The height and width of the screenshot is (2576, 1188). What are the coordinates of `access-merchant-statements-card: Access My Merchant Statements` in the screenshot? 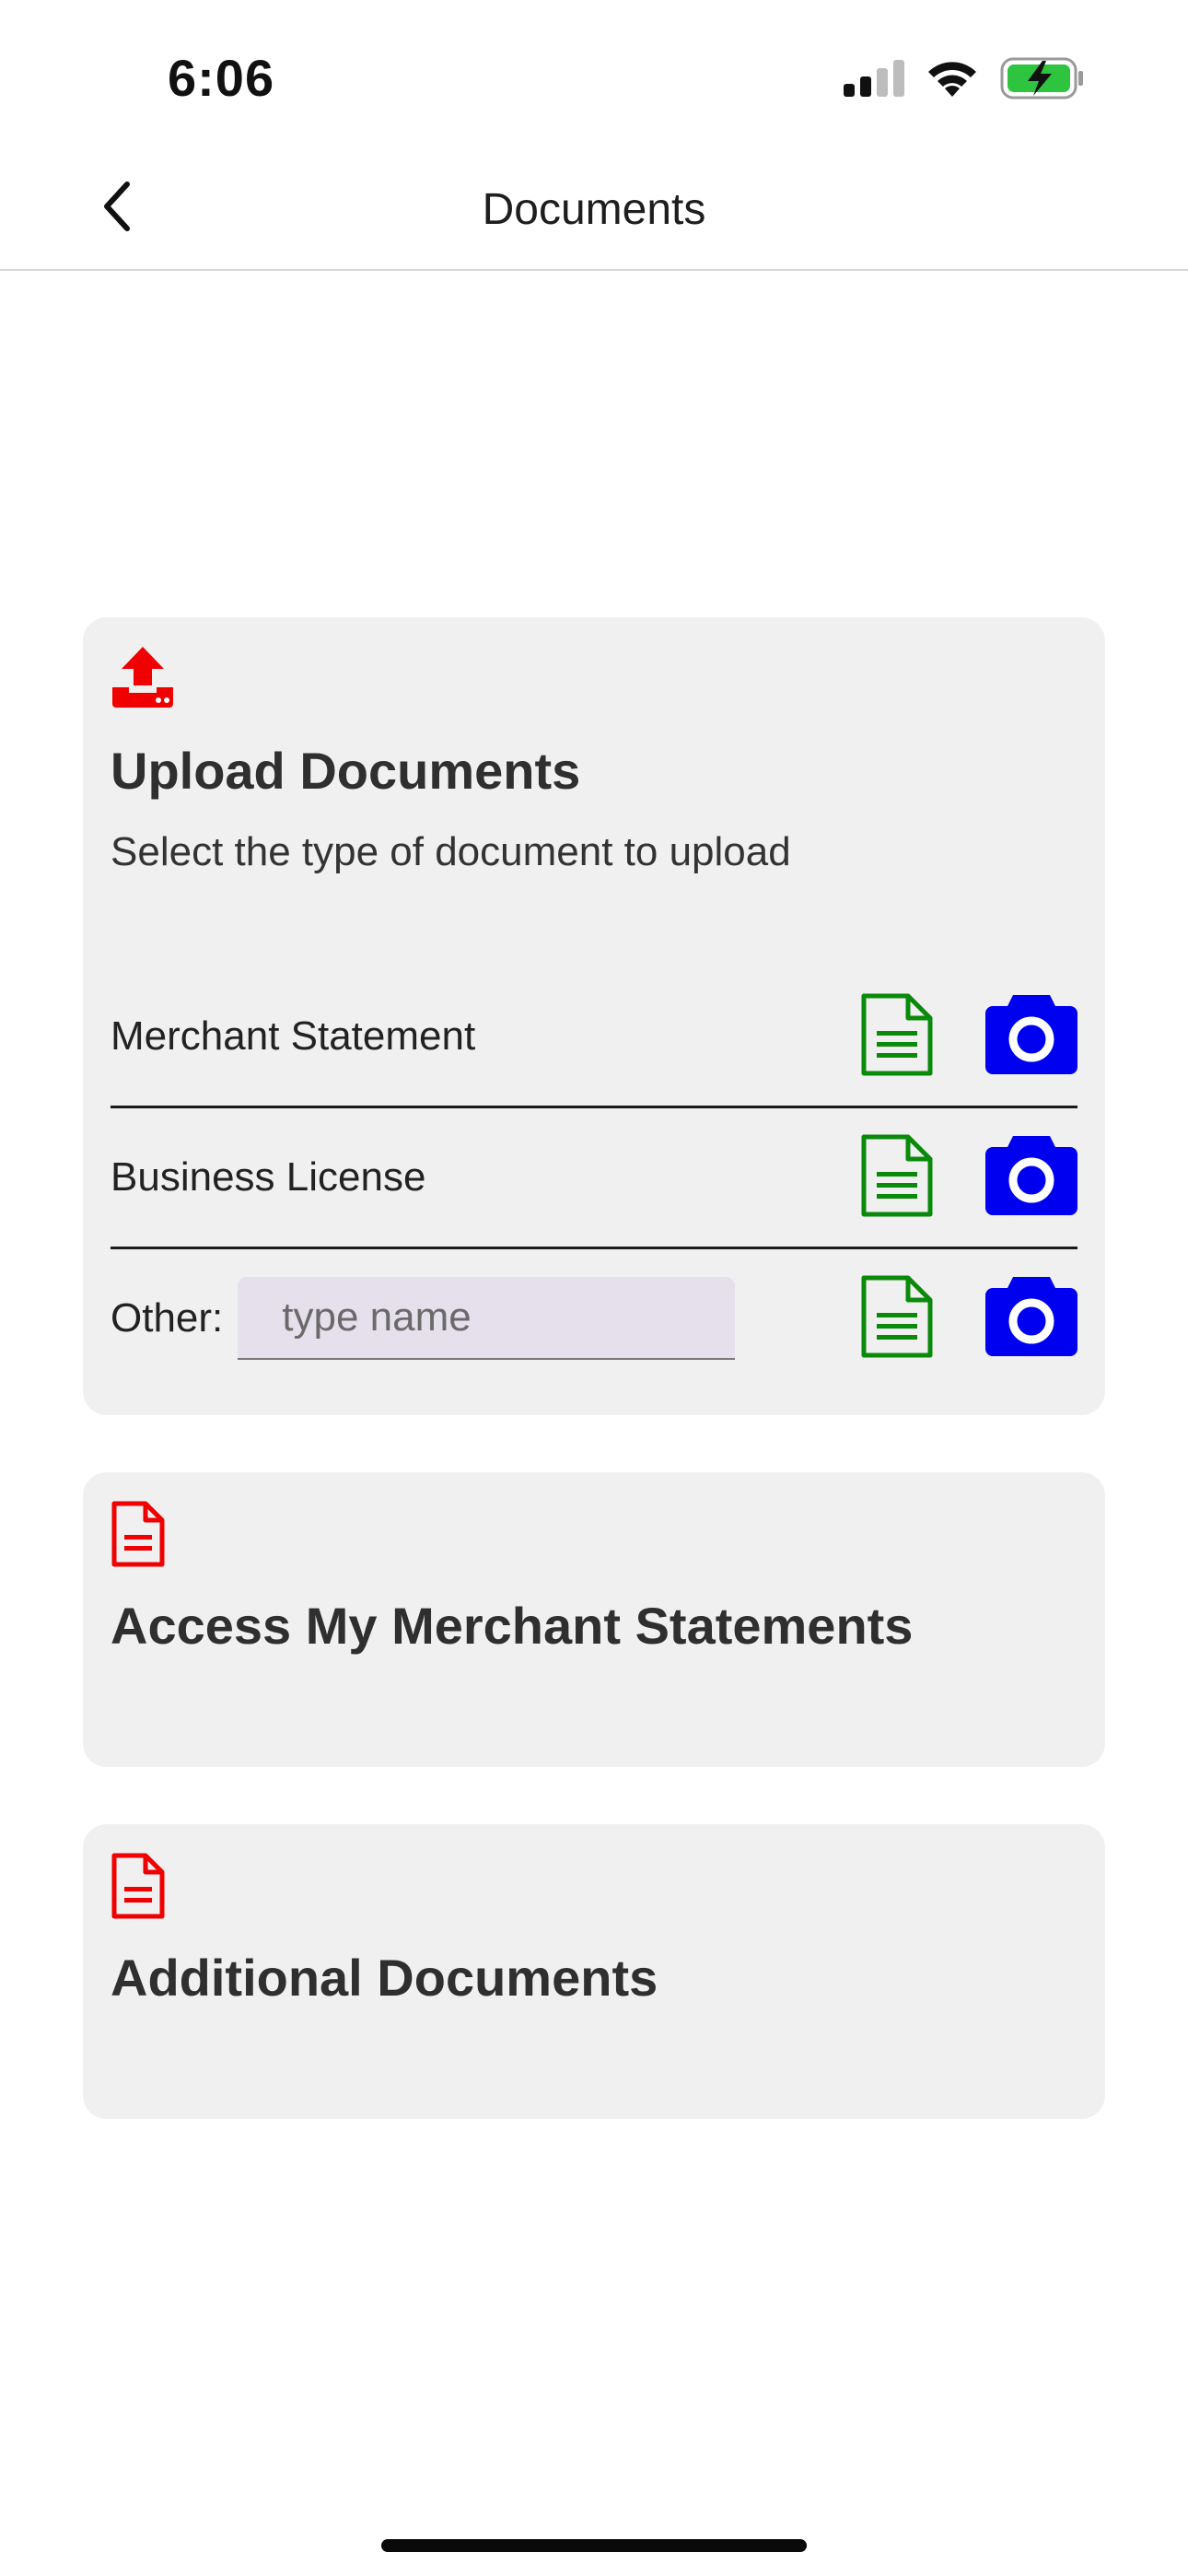 It's located at (594, 1619).